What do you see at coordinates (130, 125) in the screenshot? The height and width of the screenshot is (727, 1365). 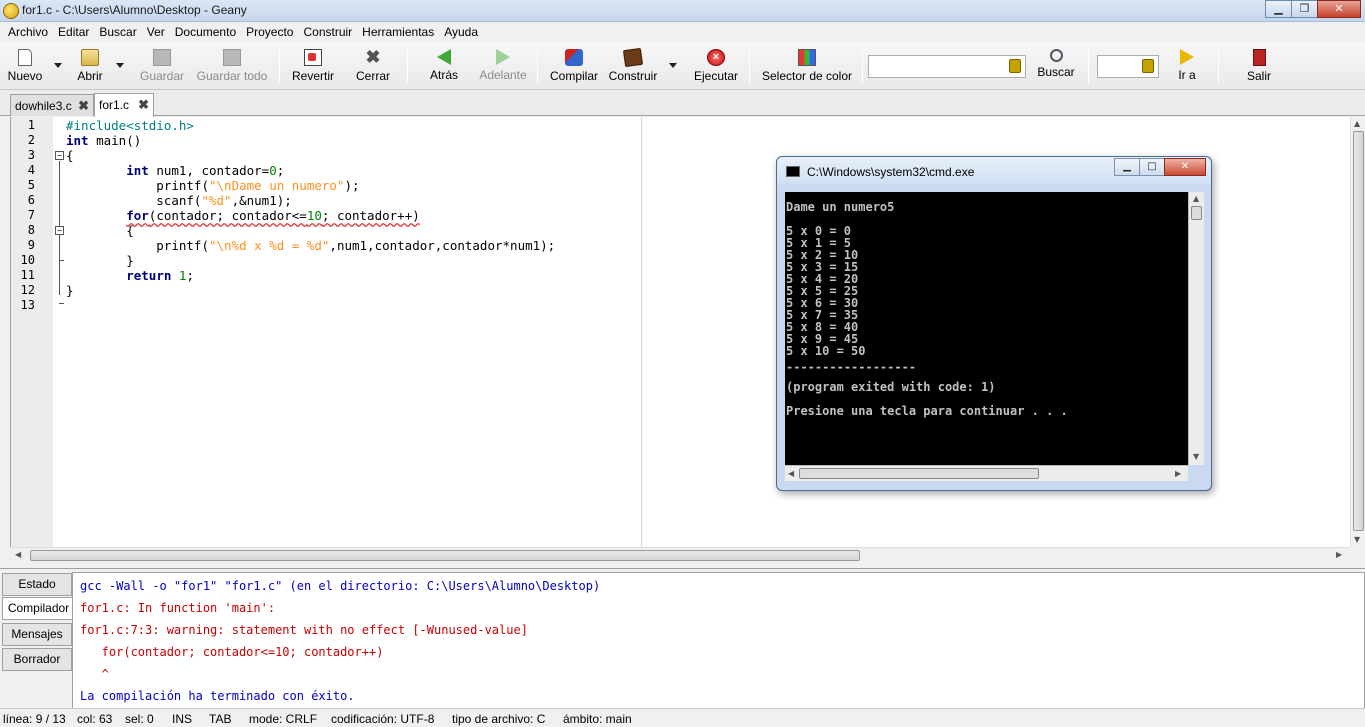 I see `code-line-1: #include<stdio.h>` at bounding box center [130, 125].